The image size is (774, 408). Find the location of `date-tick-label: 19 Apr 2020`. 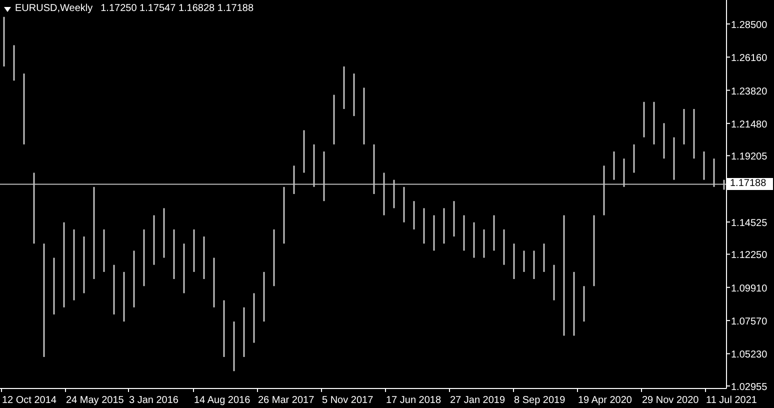

date-tick-label: 19 Apr 2020 is located at coordinates (605, 400).